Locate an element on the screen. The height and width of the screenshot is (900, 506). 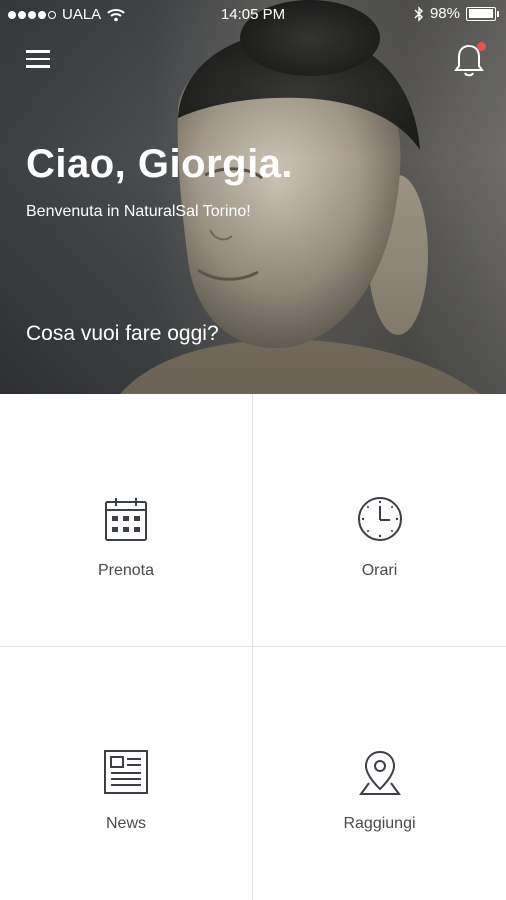
newspaper-icon is located at coordinates (126, 772).